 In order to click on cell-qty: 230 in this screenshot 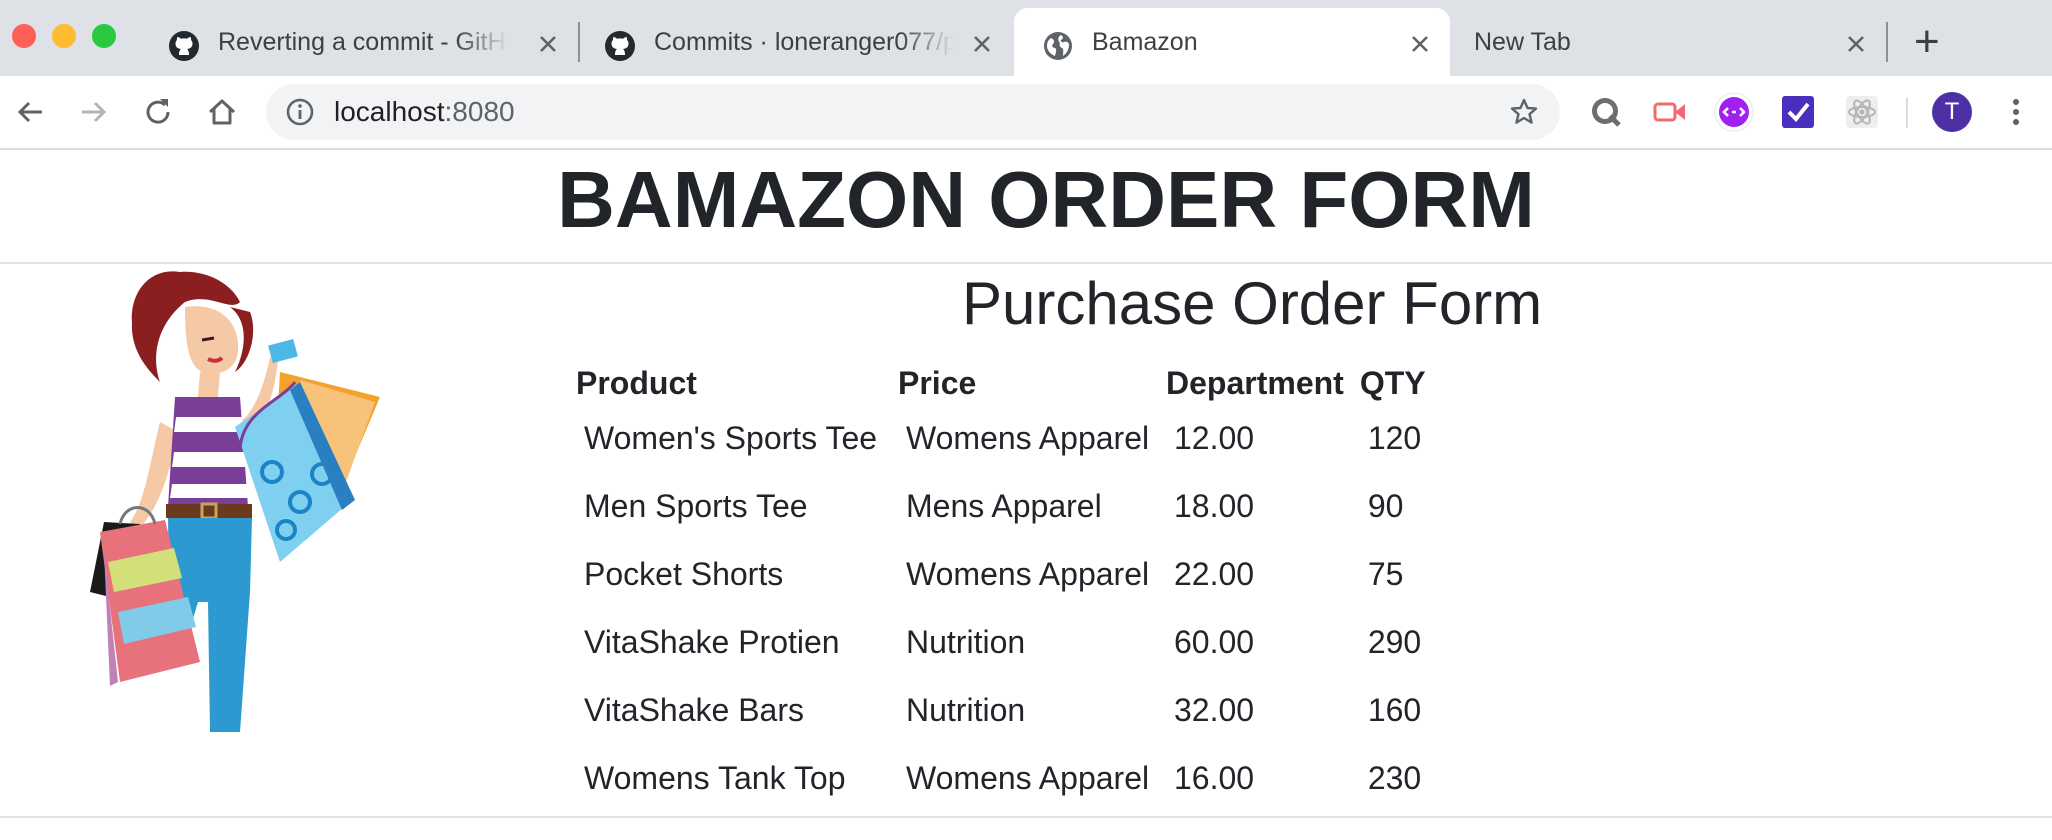, I will do `click(1394, 777)`.